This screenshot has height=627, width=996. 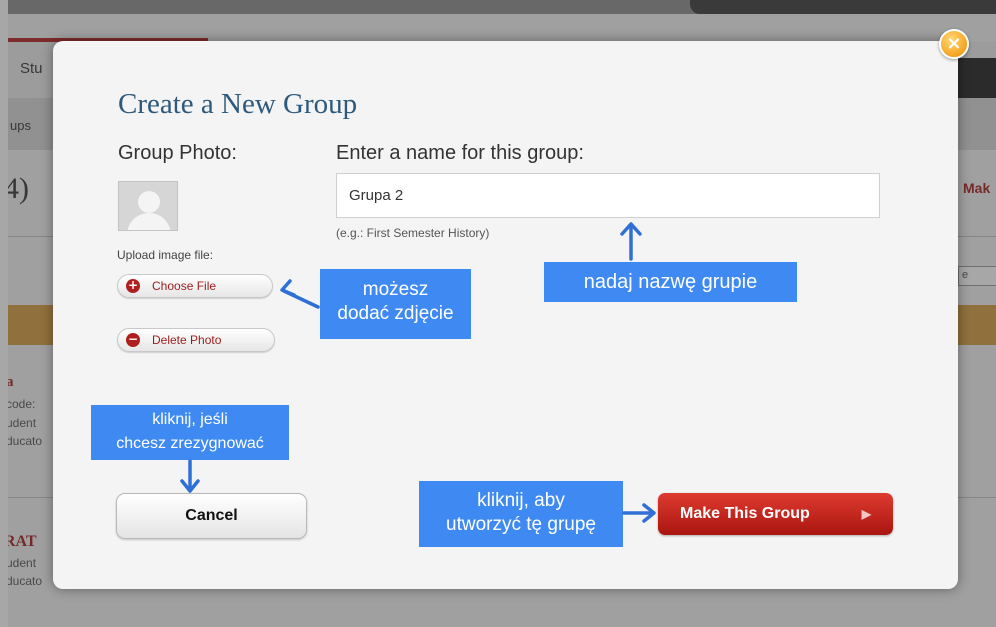 What do you see at coordinates (190, 419) in the screenshot?
I see `callout-text: kliknij, jeśli` at bounding box center [190, 419].